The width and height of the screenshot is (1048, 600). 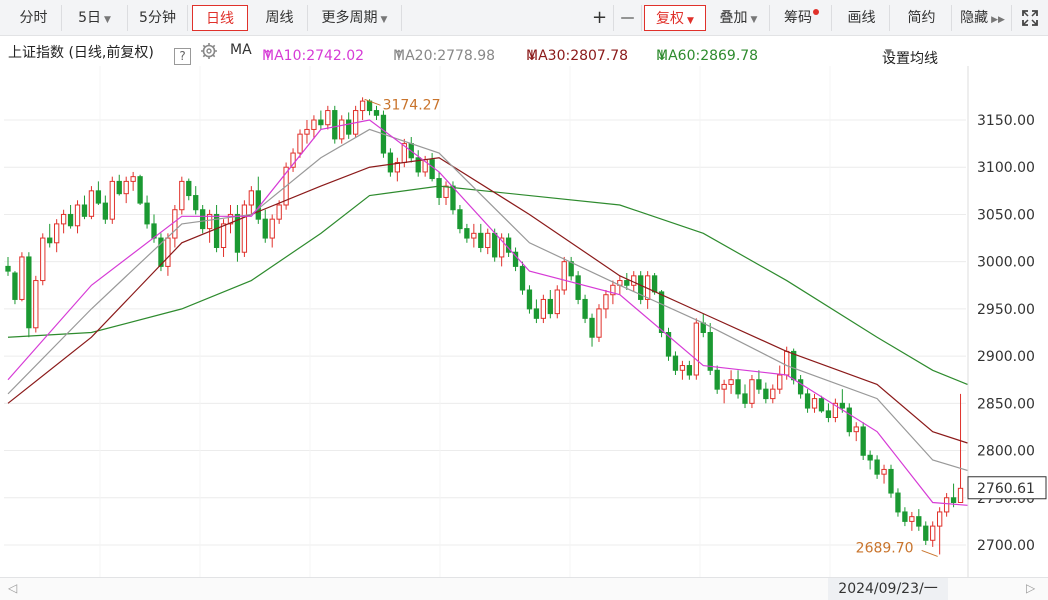 What do you see at coordinates (675, 18) in the screenshot?
I see `fuquan-button: 复权 ▼` at bounding box center [675, 18].